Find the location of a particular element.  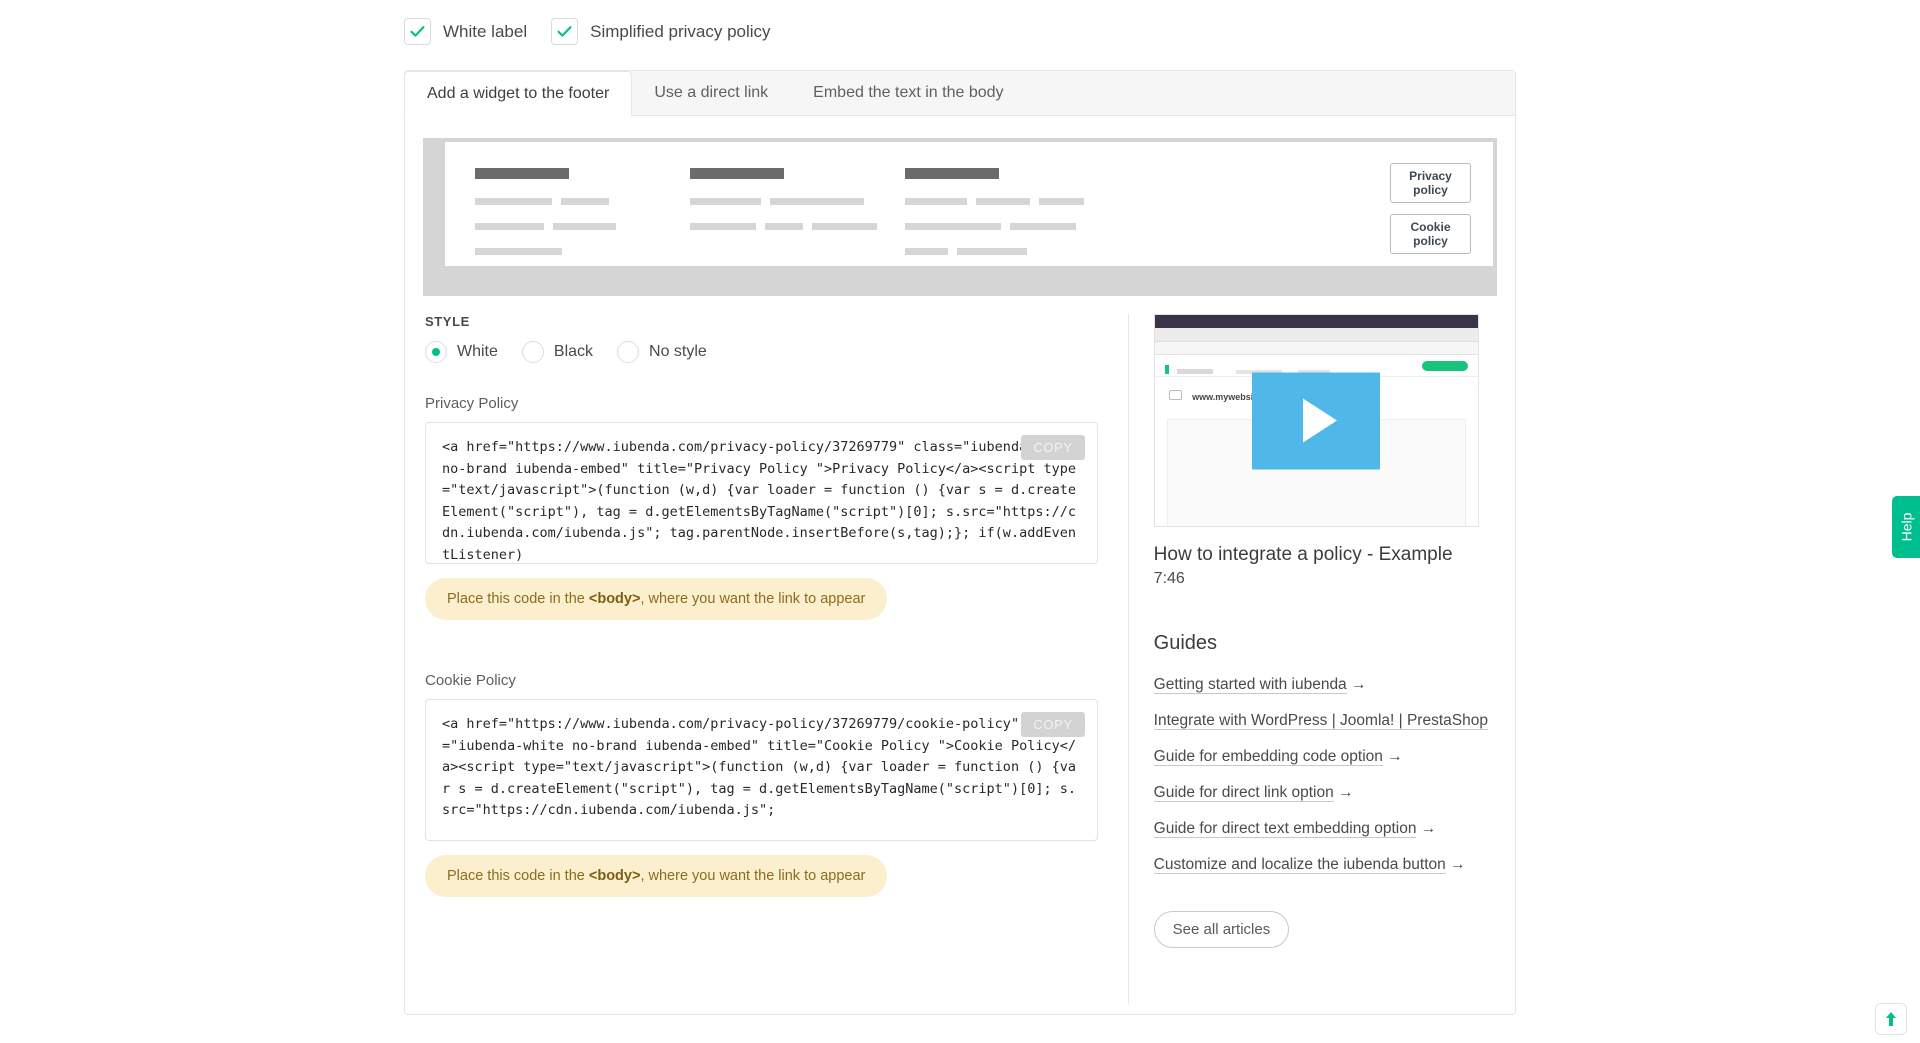

tutorial-video-thumbnail: www.mywebsite.com is located at coordinates (1316, 420).